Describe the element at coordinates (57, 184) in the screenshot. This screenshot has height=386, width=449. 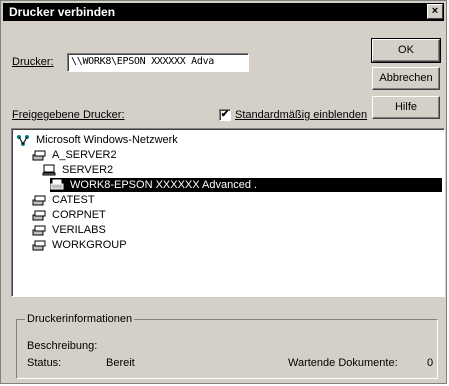
I see `printer-icon` at that location.